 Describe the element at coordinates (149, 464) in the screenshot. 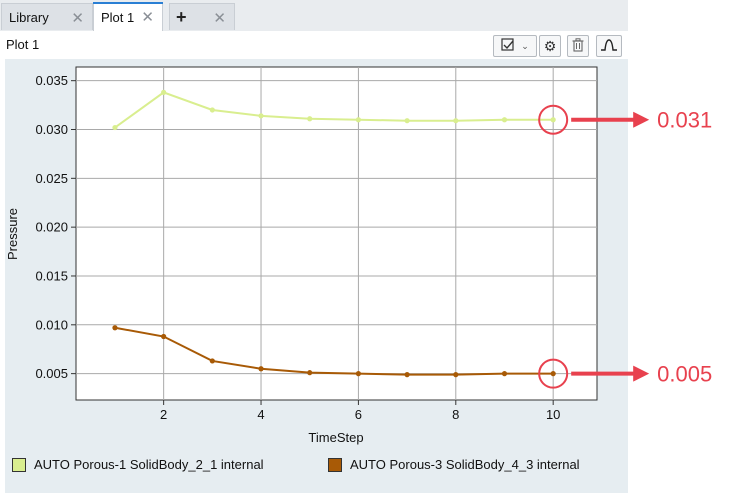

I see `legend-label: AUTO Porous-1 SolidBody_2_1 internal` at that location.